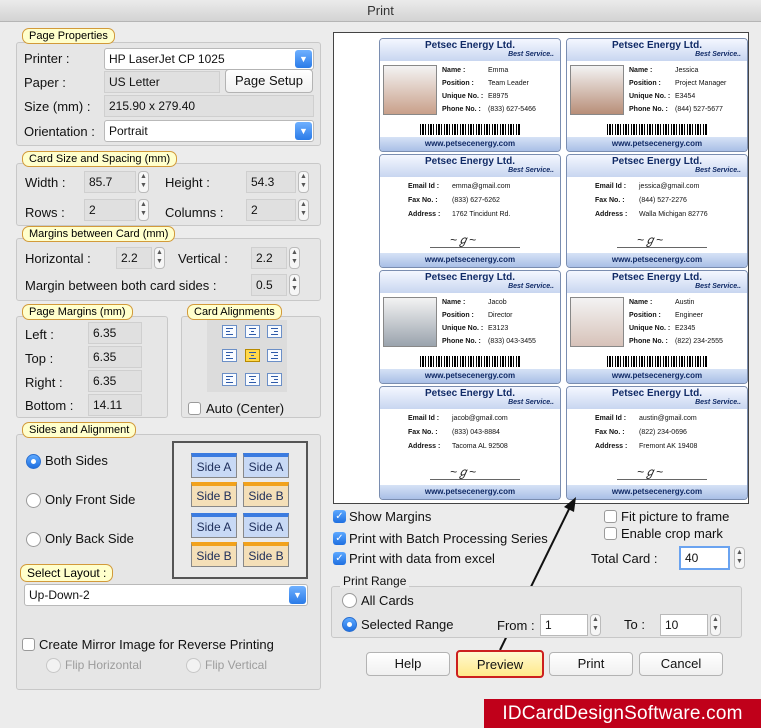  I want to click on show-margins-checkbox: ✓, so click(339, 516).